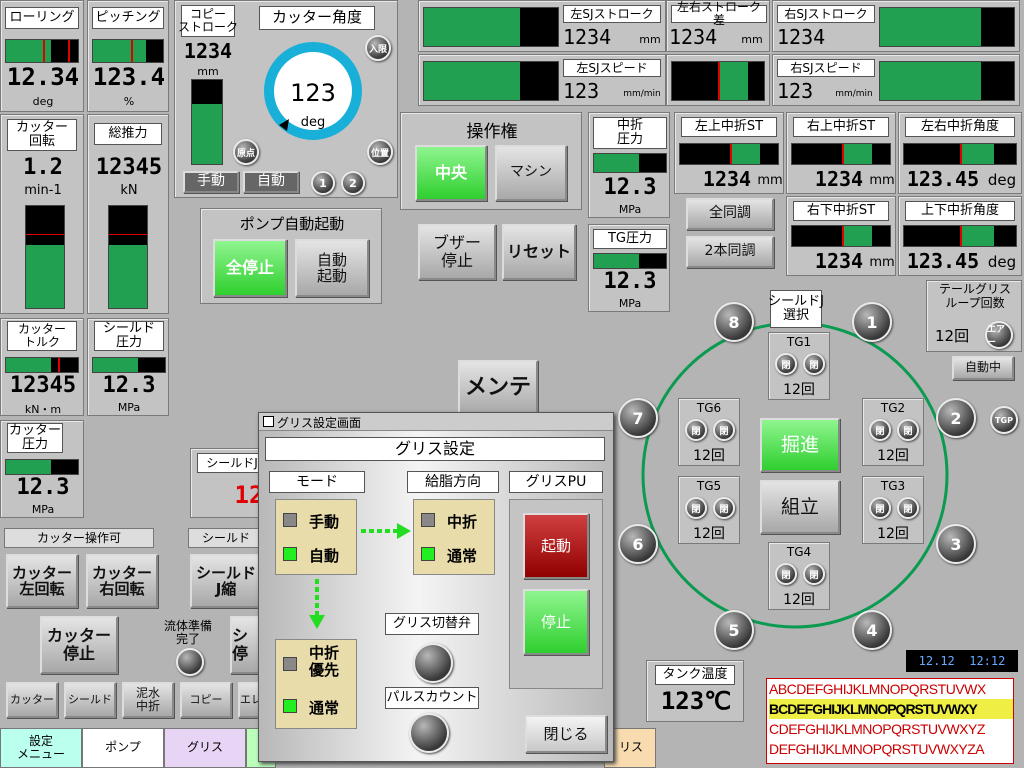 This screenshot has height=768, width=1024. Describe the element at coordinates (800, 507) in the screenshot. I see `assemble-button: 組立` at that location.